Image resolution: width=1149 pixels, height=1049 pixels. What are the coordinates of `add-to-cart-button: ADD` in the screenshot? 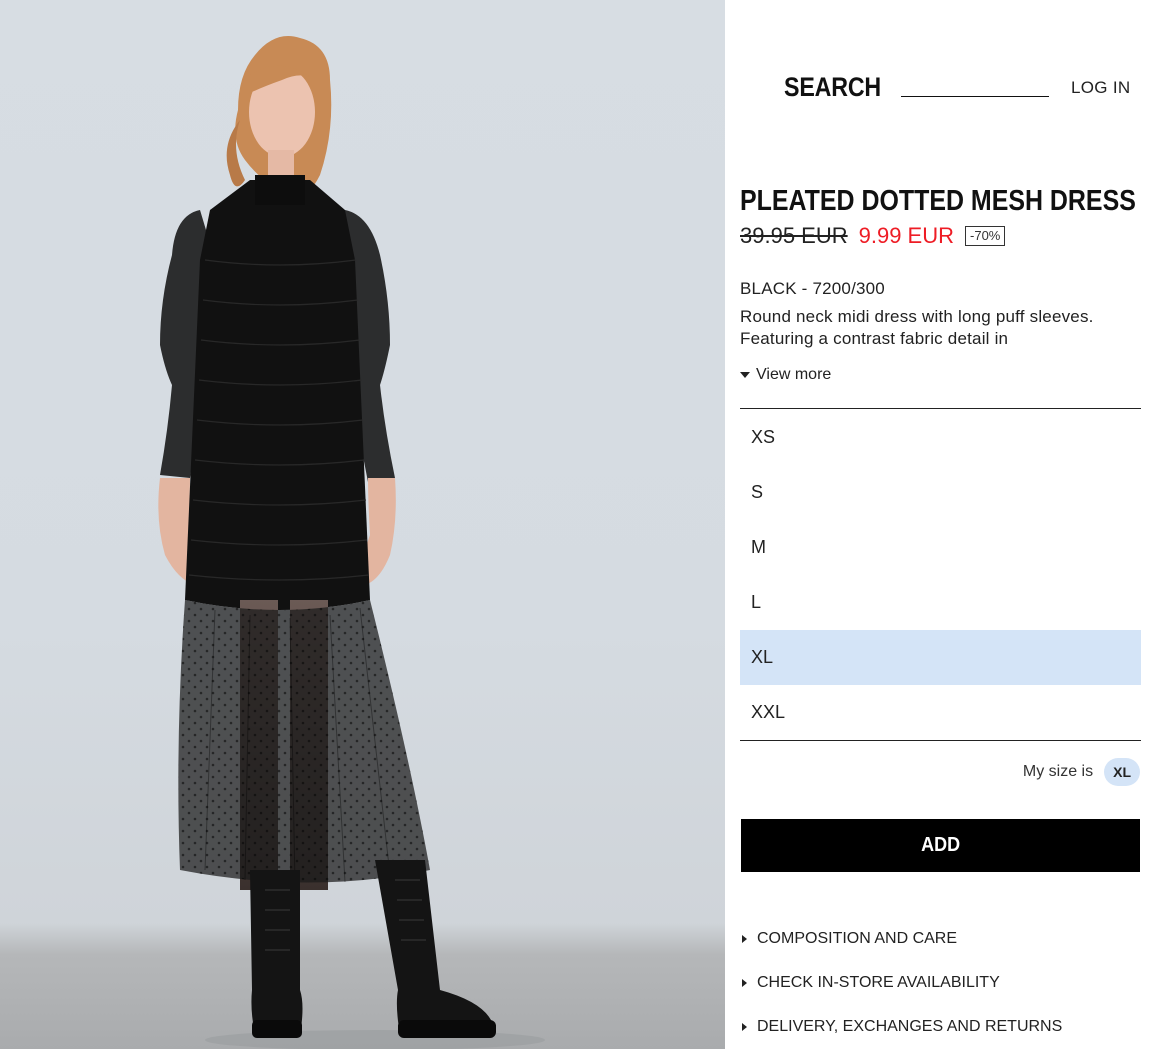 It's located at (940, 845).